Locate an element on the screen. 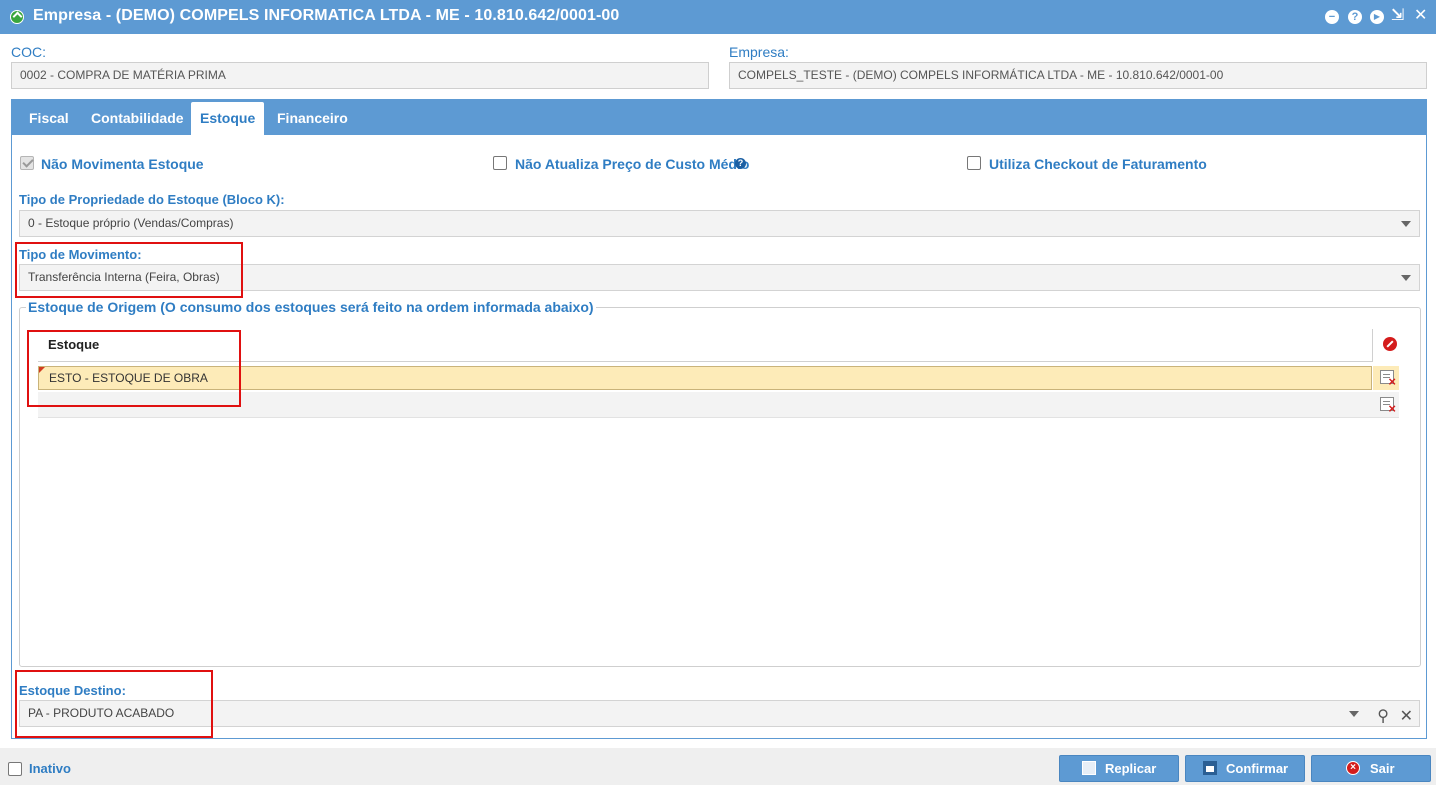  inativo-checkbox is located at coordinates (15, 769).